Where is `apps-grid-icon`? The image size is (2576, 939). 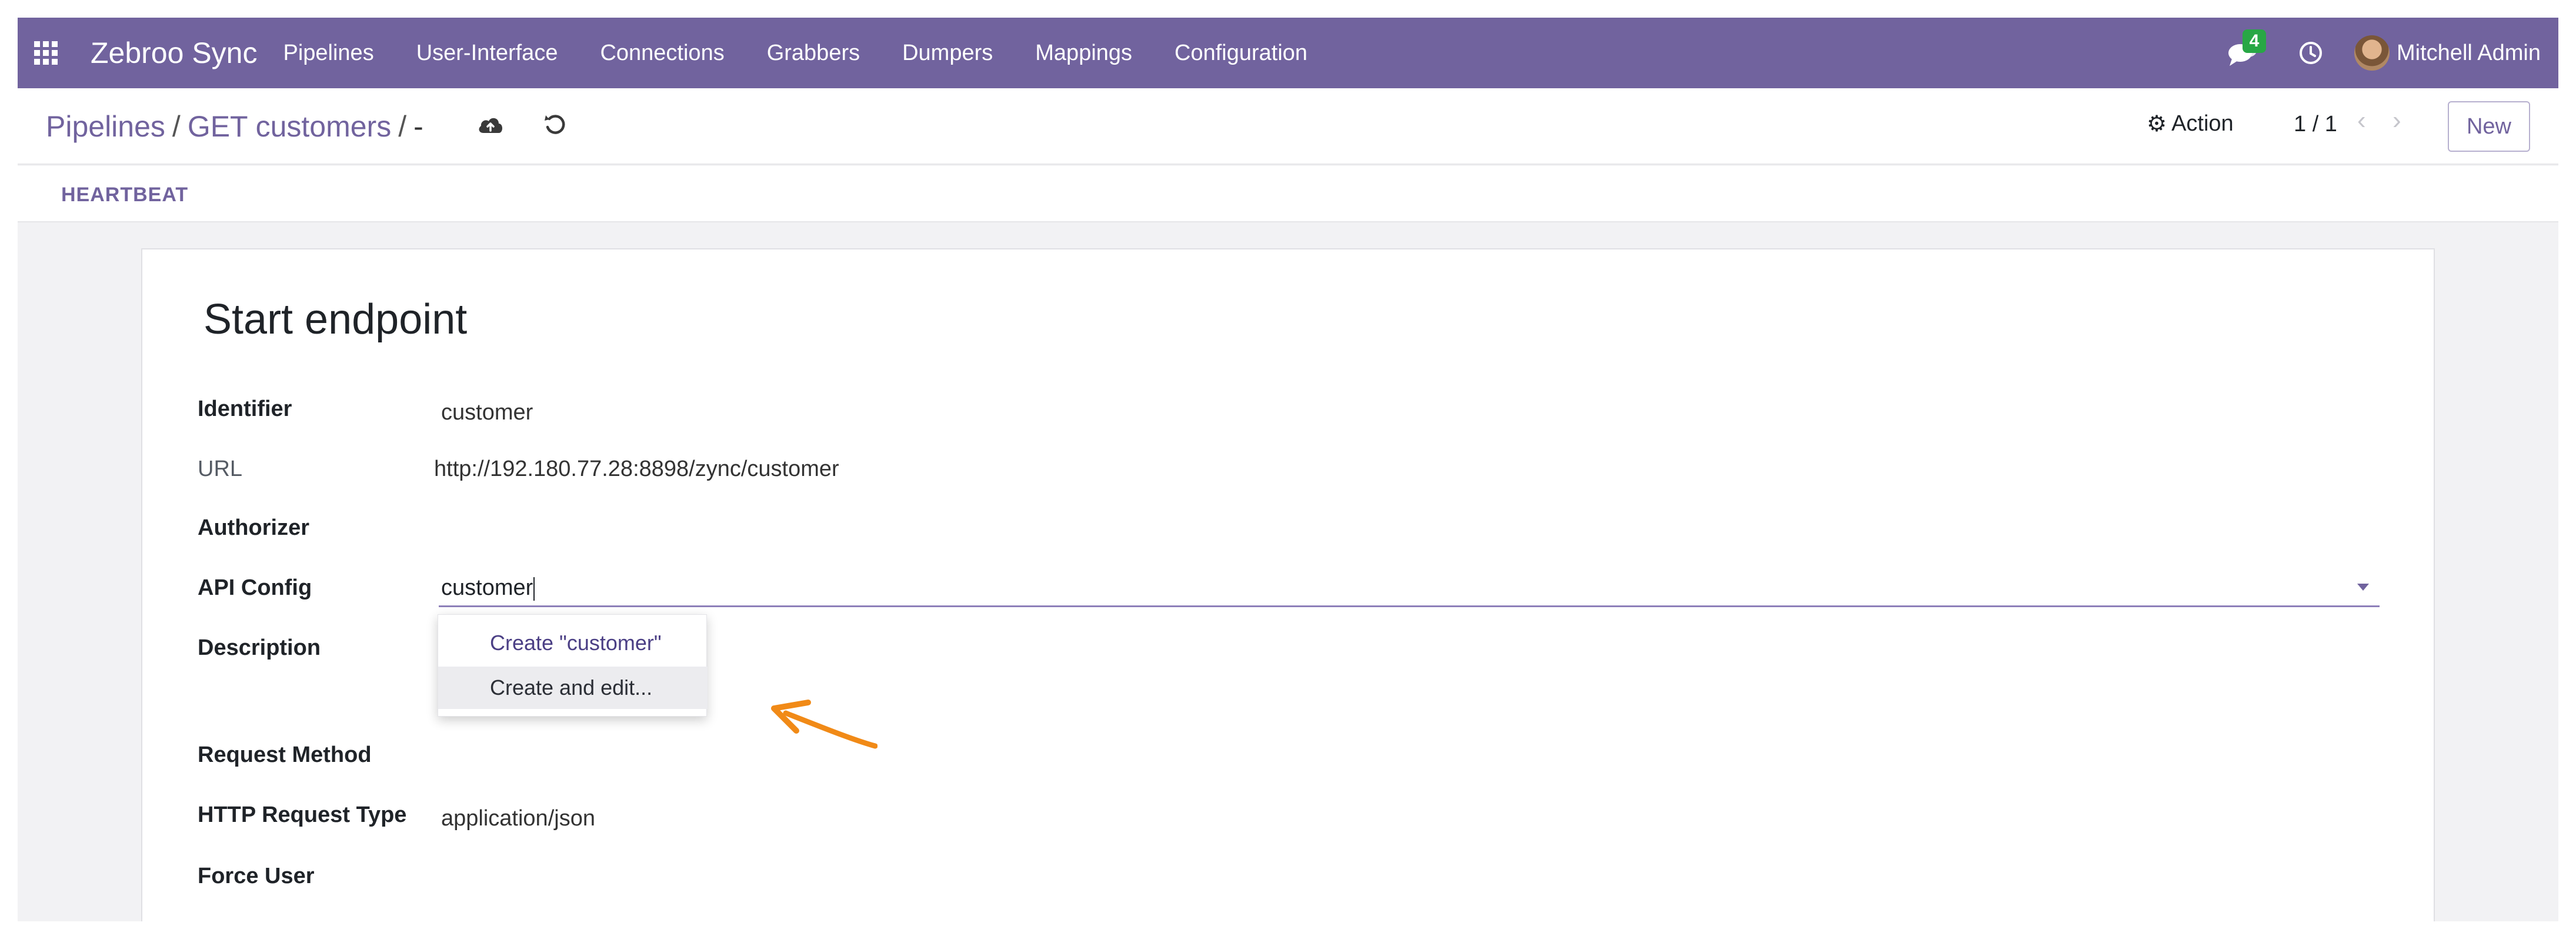 apps-grid-icon is located at coordinates (46, 53).